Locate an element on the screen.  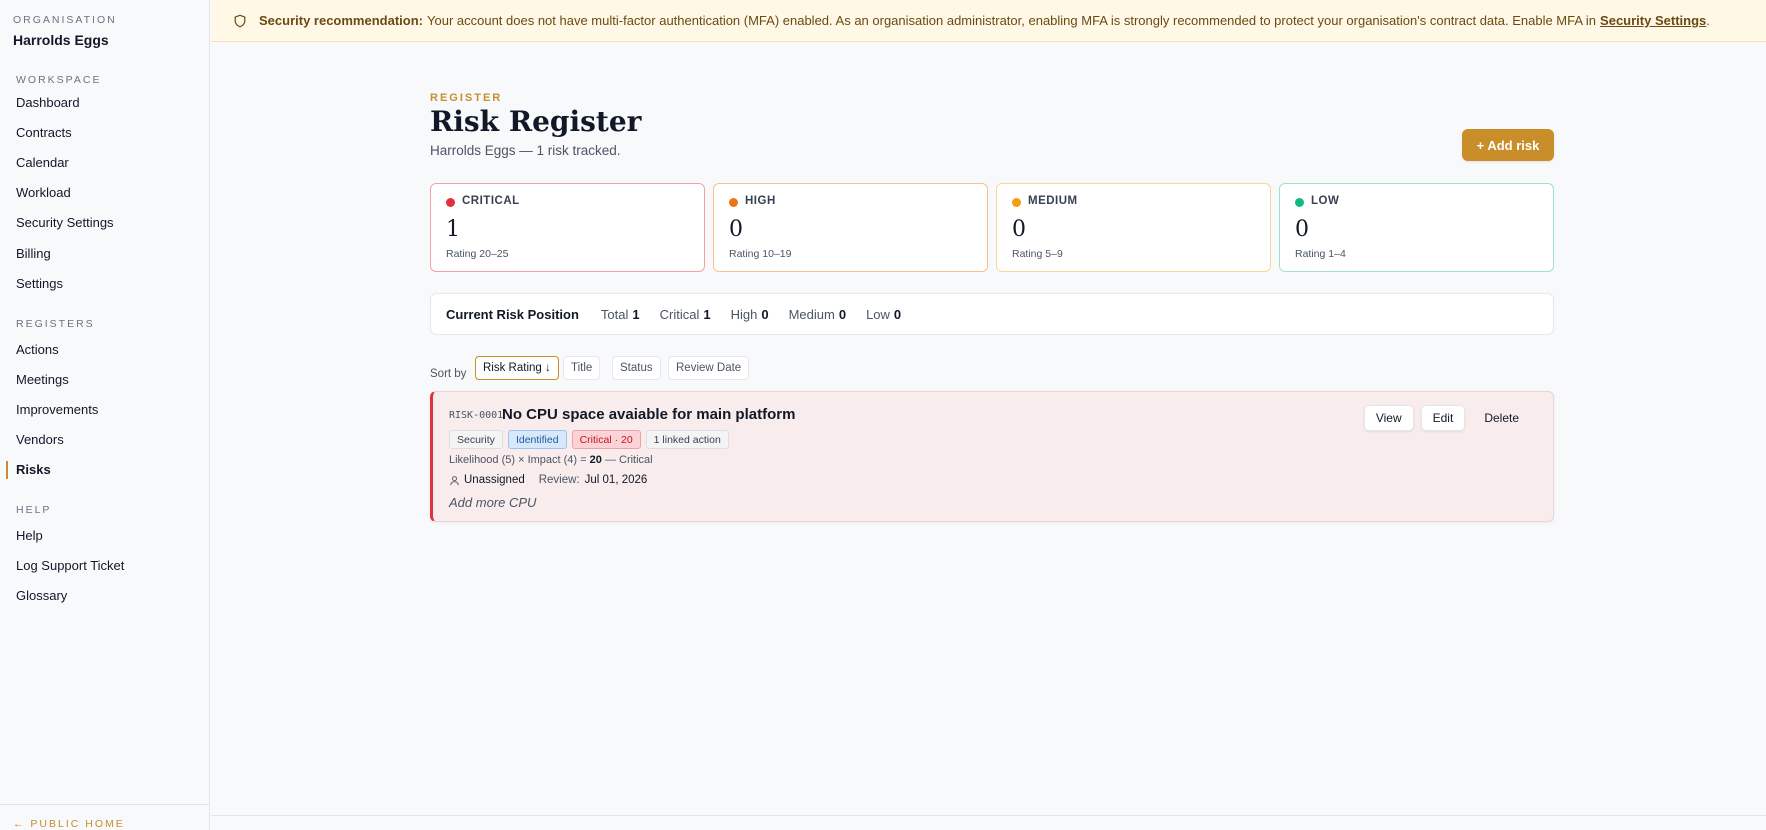
risk-meta: Unassigned Review: Jul 01, 2026 is located at coordinates (548, 480).